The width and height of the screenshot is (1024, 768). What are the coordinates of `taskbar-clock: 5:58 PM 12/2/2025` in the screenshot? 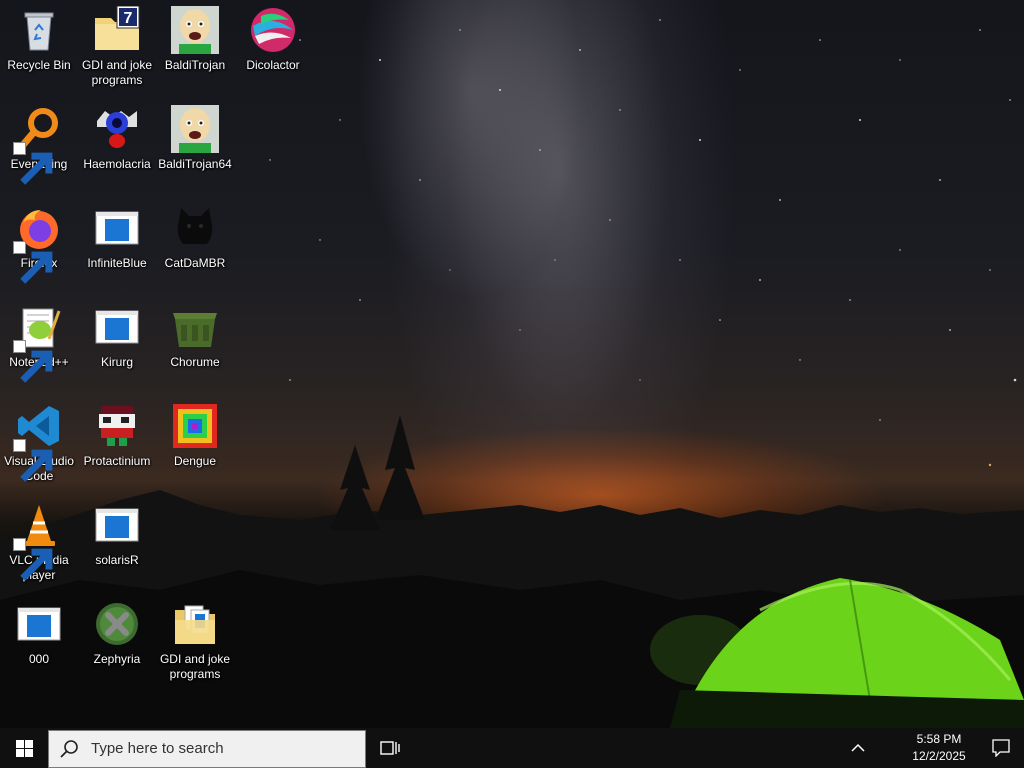 It's located at (939, 749).